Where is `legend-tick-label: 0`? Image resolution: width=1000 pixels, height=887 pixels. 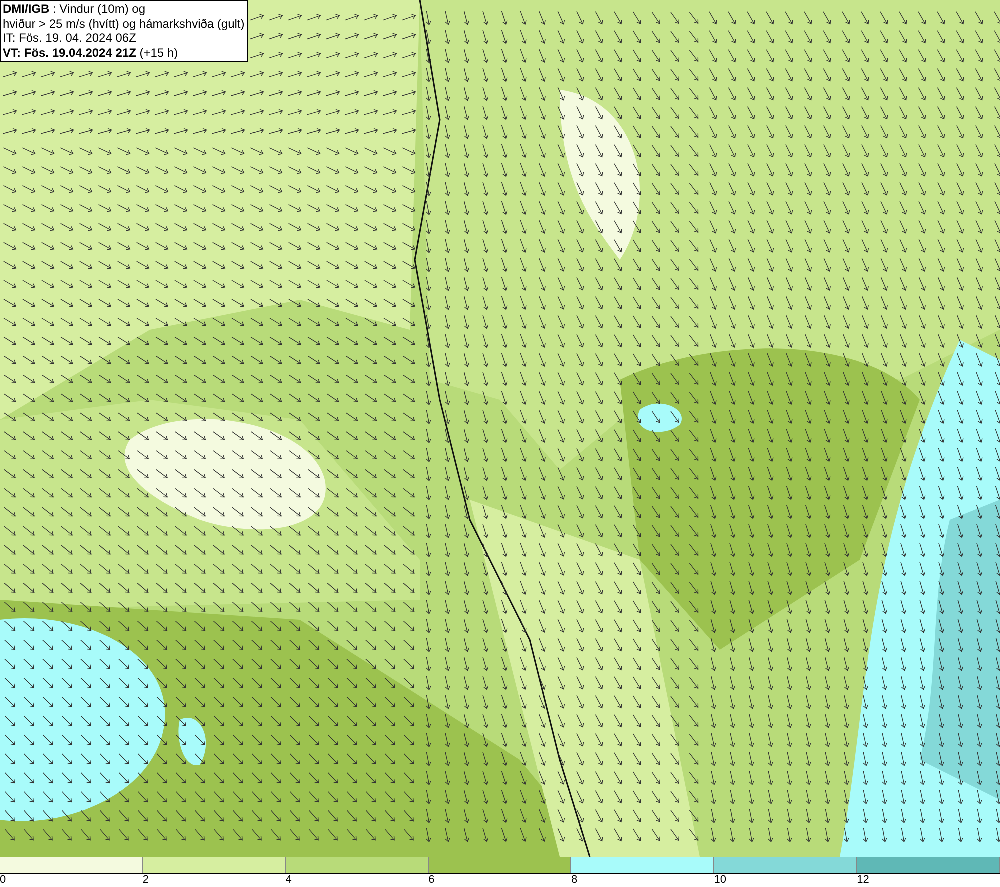
legend-tick-label: 0 is located at coordinates (3, 880).